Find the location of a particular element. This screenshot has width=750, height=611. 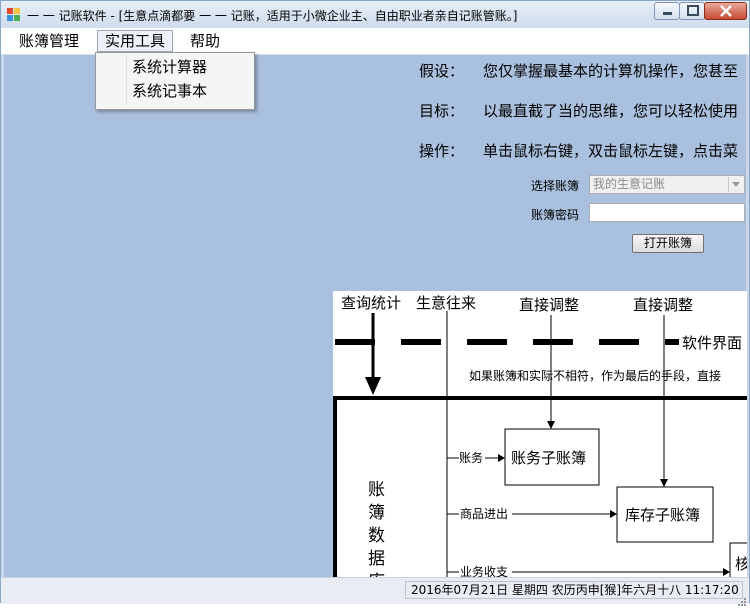

branch-goods-arrow-head is located at coordinates (613, 514).